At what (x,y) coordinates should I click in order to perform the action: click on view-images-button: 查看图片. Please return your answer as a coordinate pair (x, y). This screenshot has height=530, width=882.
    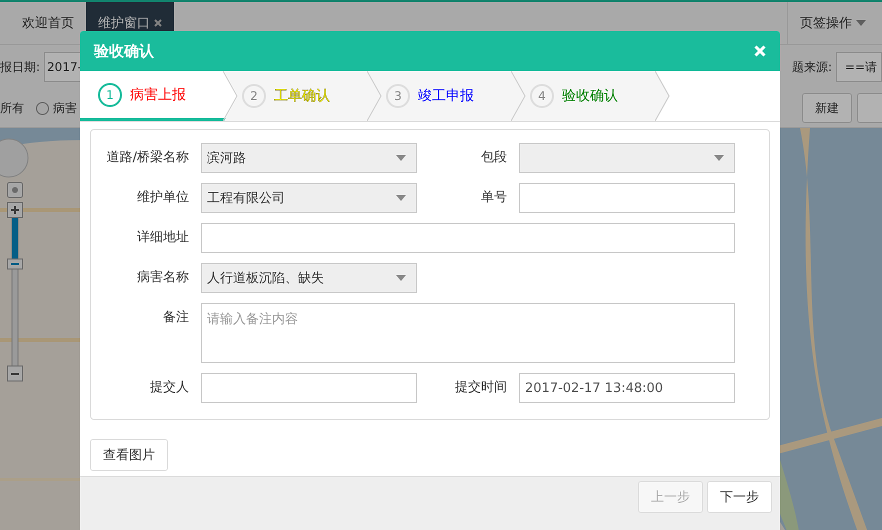
    Looking at the image, I should click on (129, 455).